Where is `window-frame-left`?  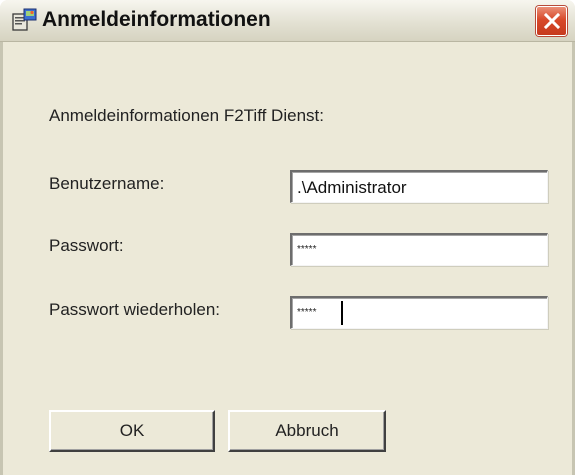
window-frame-left is located at coordinates (1, 258).